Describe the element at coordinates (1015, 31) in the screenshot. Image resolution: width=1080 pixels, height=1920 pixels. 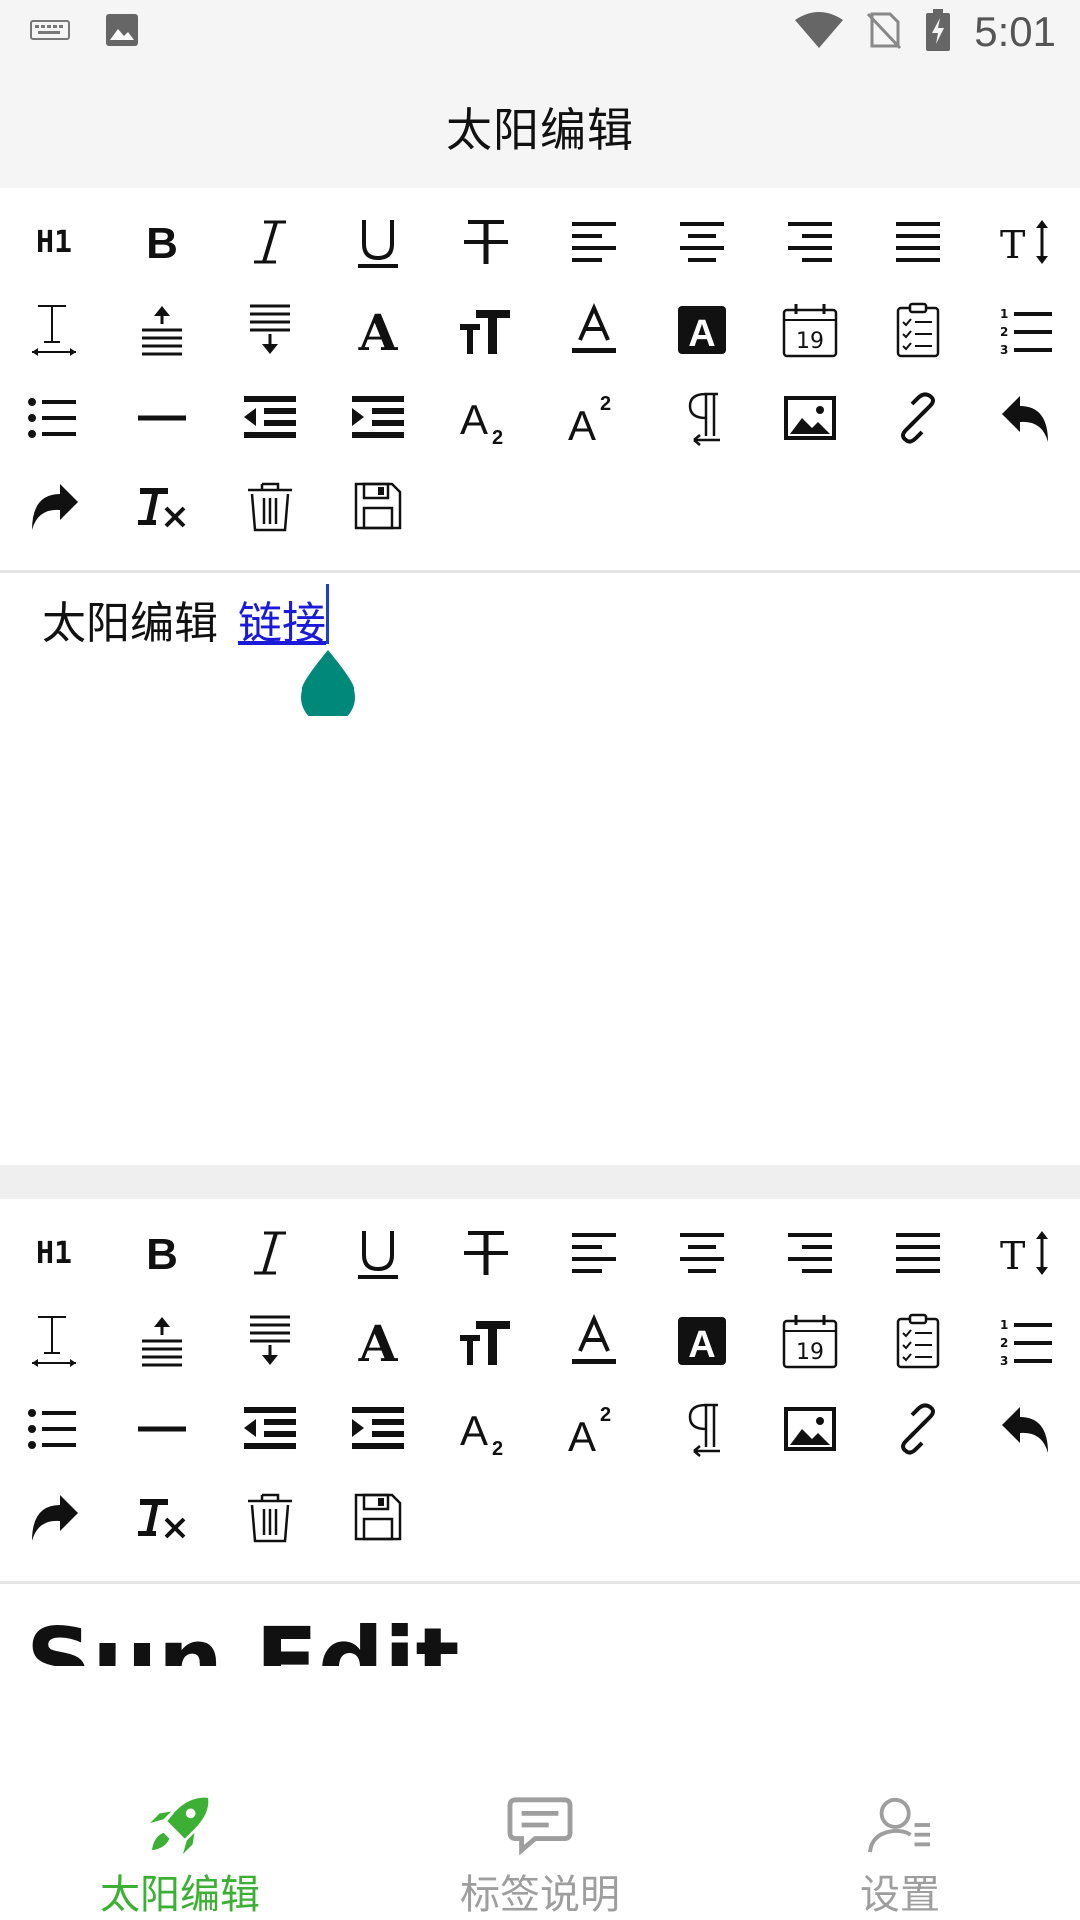
I see `clock: 5:01` at that location.